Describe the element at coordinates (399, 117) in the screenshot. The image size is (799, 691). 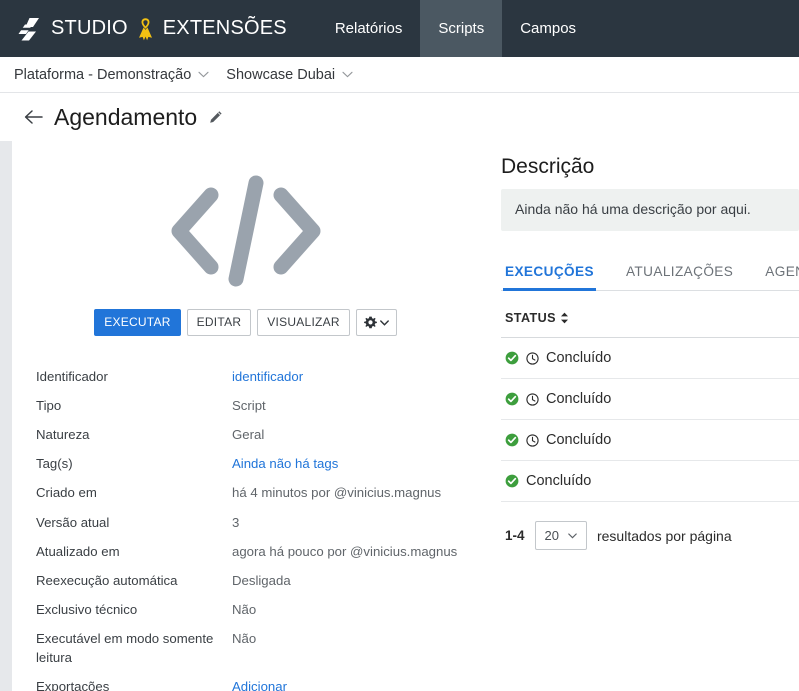
I see `page-title-bar: Agendamento` at that location.